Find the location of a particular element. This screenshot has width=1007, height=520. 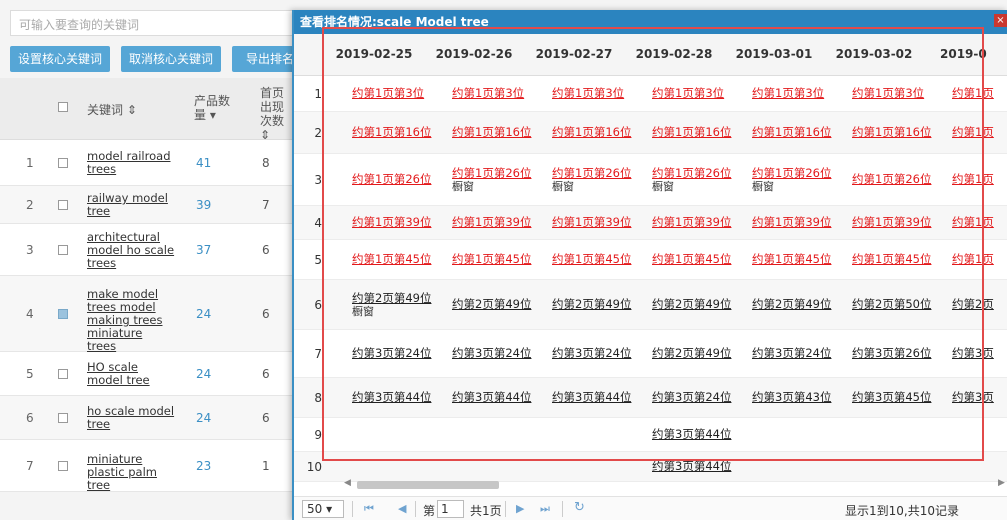

product-count: 23 is located at coordinates (203, 466).